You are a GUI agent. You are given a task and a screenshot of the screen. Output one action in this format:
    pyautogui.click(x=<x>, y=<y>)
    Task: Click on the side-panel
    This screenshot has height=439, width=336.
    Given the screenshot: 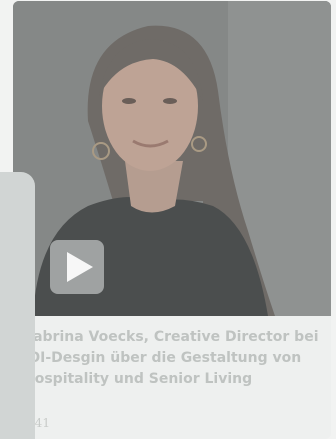 What is the action you would take?
    pyautogui.click(x=17, y=305)
    